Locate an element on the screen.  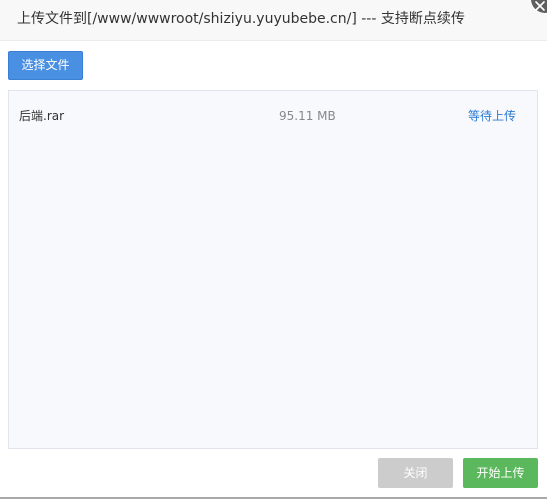
file-size: 95.11 MB is located at coordinates (307, 116).